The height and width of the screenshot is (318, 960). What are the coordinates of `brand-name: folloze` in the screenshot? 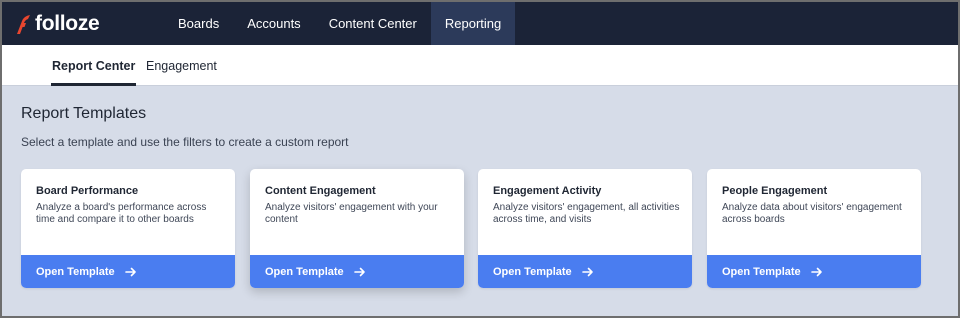 It's located at (67, 23).